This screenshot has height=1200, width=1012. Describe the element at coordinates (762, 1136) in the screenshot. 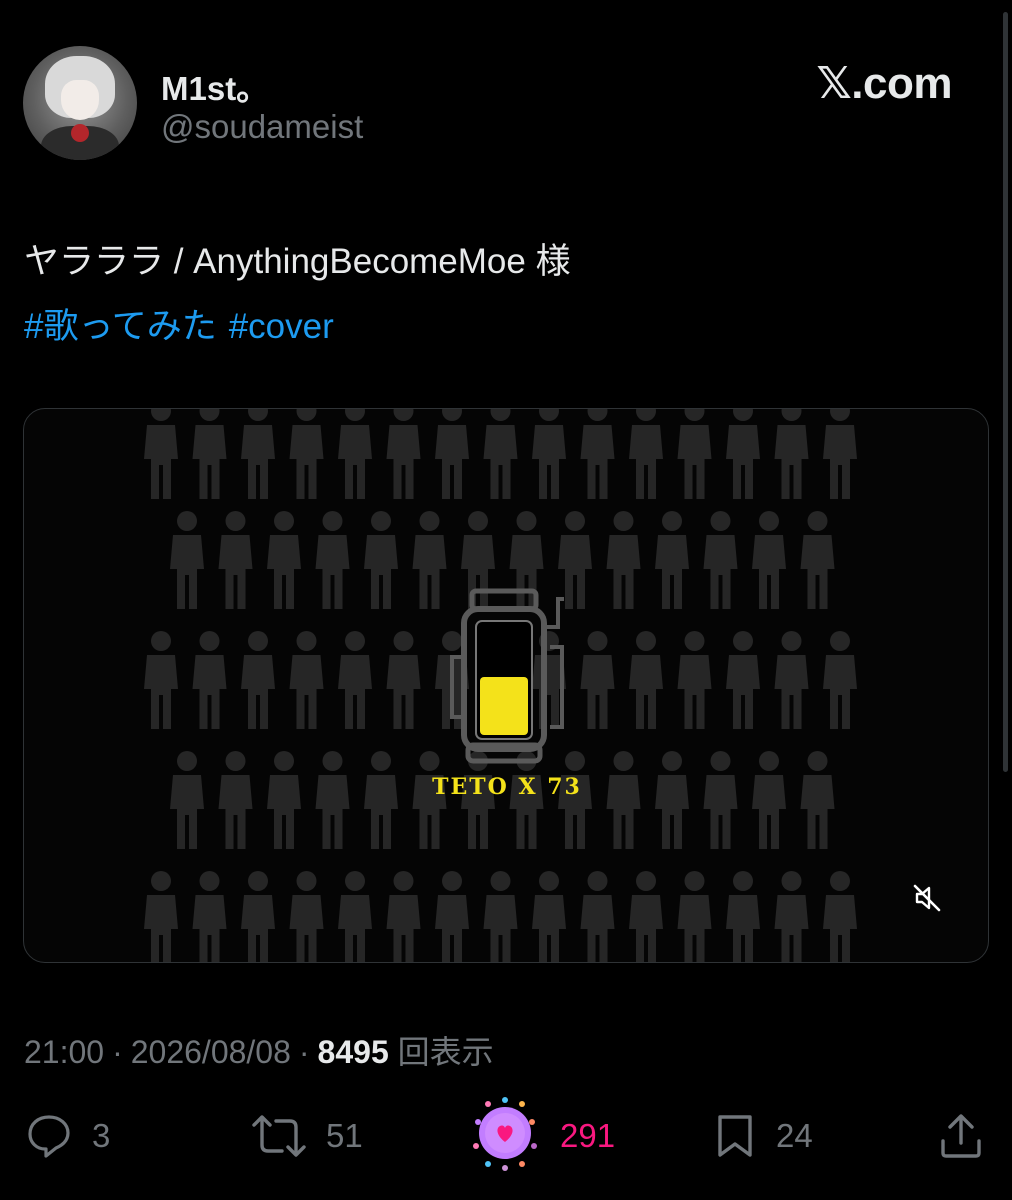

I see `bookmark-button: 24` at that location.